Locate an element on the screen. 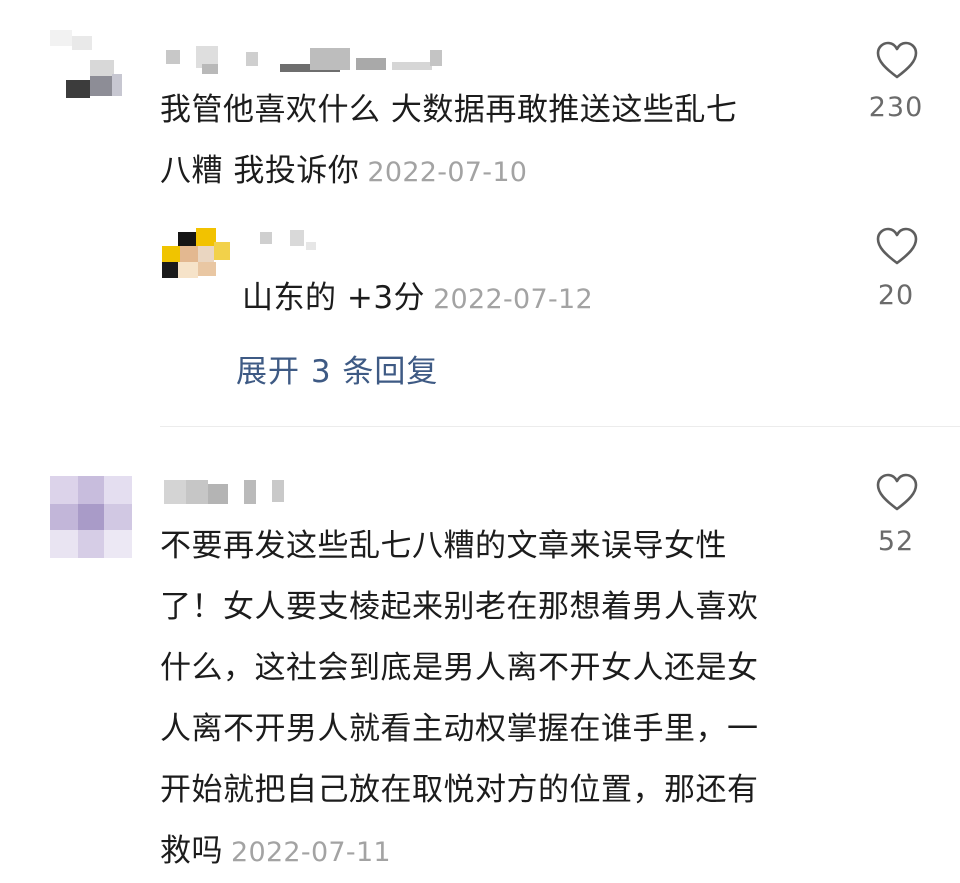 The height and width of the screenshot is (883, 960). reply-like-count: 20 is located at coordinates (896, 295).